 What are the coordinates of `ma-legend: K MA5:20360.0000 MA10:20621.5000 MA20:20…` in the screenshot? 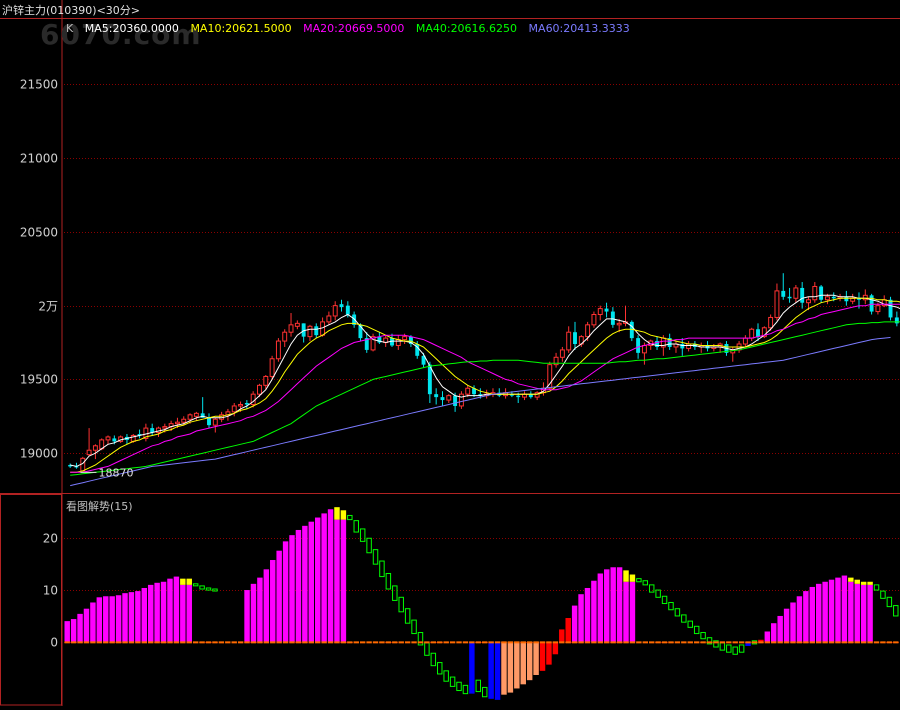 It's located at (352, 28).